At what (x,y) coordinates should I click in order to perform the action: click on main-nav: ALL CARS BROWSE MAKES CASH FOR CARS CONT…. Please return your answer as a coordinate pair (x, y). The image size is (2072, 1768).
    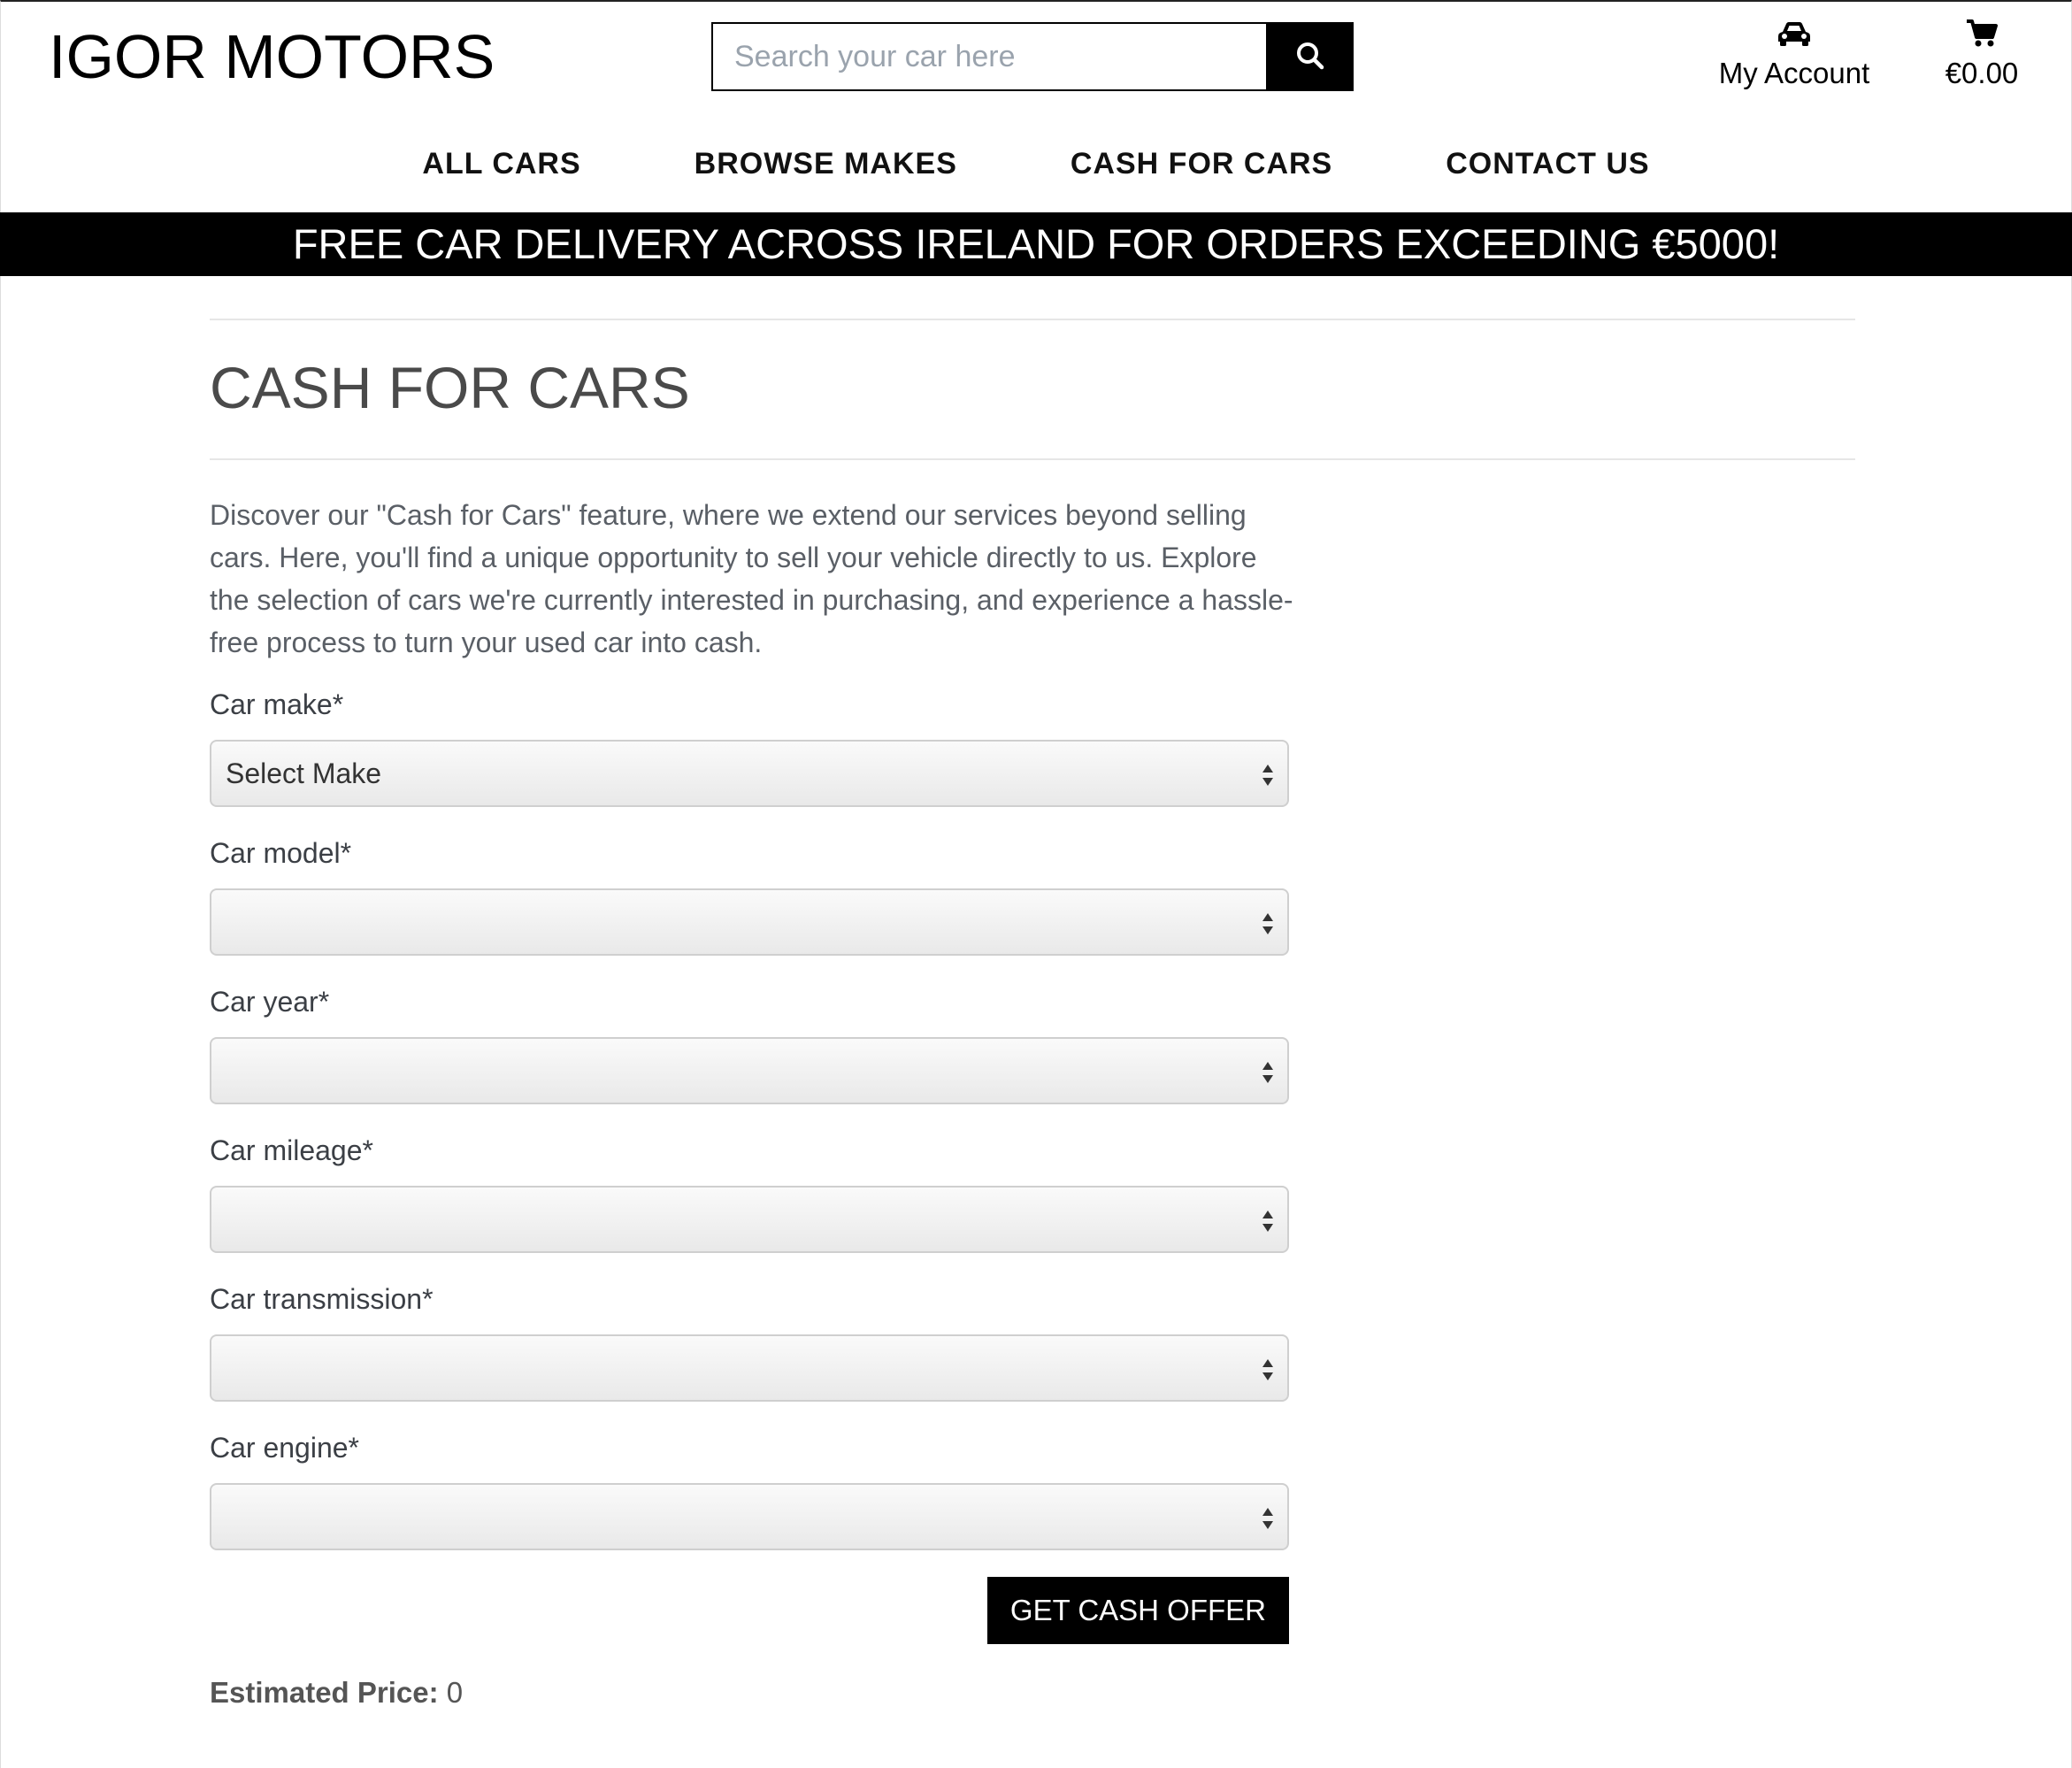
    Looking at the image, I should click on (1036, 164).